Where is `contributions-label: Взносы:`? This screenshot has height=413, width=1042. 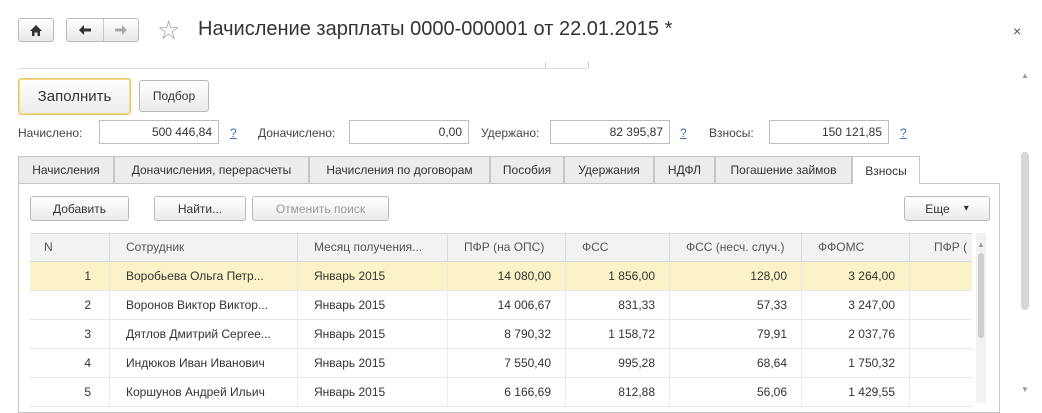 contributions-label: Взносы: is located at coordinates (731, 133).